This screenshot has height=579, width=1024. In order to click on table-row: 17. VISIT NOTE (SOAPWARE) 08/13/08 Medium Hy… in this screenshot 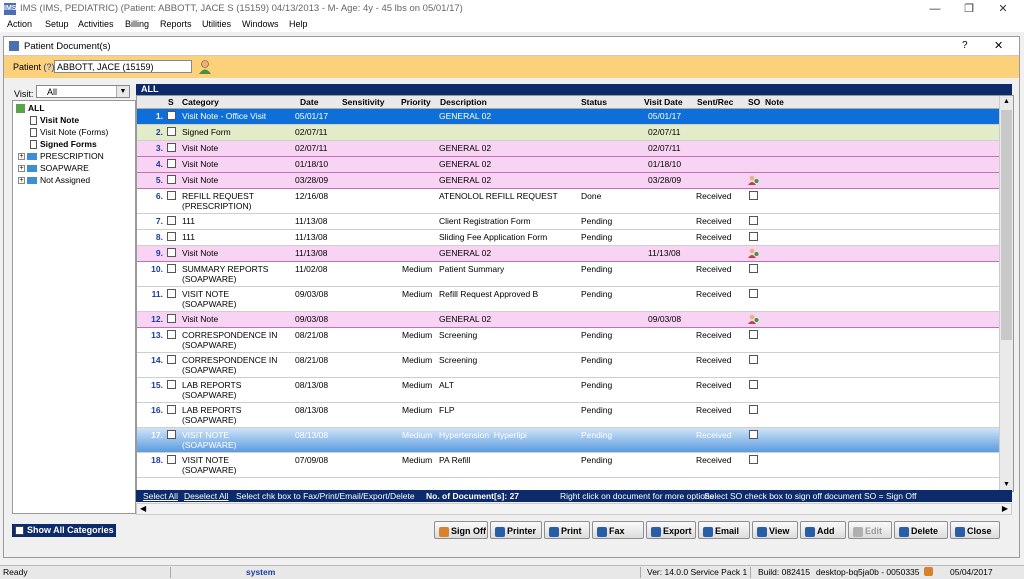, I will do `click(568, 440)`.